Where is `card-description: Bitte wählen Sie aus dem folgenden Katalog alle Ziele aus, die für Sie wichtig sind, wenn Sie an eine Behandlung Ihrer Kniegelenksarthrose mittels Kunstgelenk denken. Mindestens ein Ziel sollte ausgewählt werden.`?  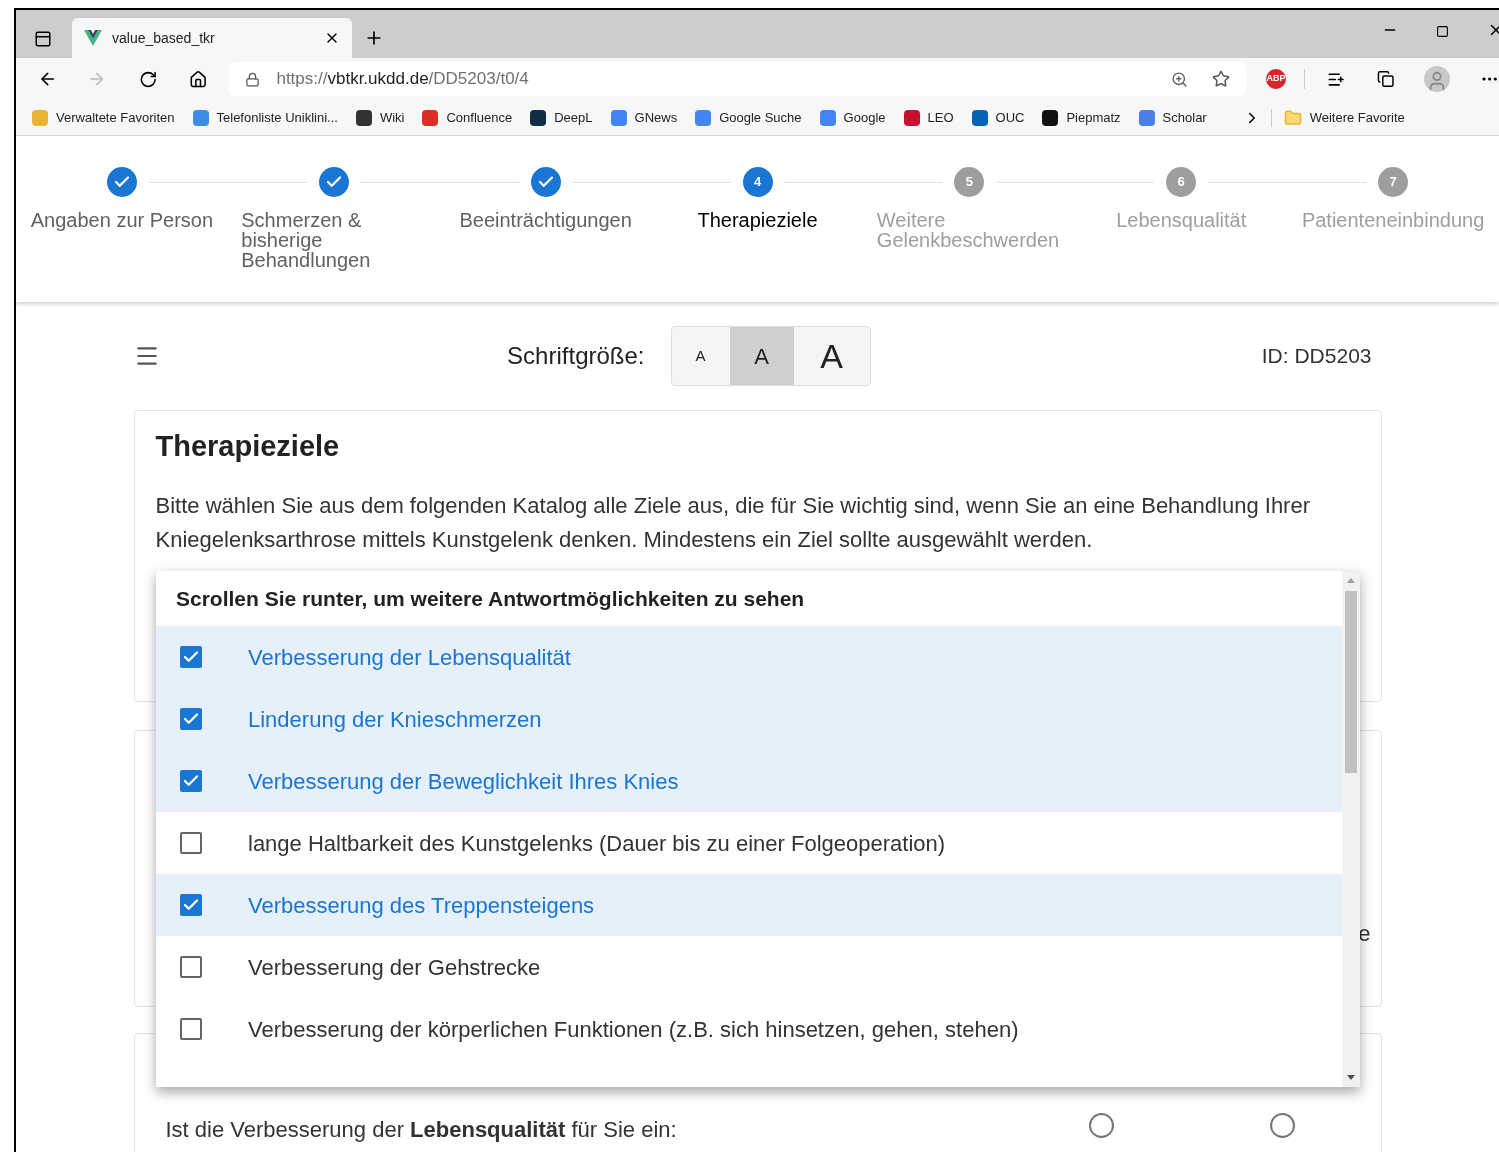
card-description: Bitte wählen Sie aus dem folgenden Katalog alle Ziele aus, die für Sie wichtig sind, wenn Sie an eine Behandlung Ihrer Kniegelenksarthrose mittels Kunstgelenk denken. Mindestens ein Ziel sollte ausgewählt werden. is located at coordinates (733, 522).